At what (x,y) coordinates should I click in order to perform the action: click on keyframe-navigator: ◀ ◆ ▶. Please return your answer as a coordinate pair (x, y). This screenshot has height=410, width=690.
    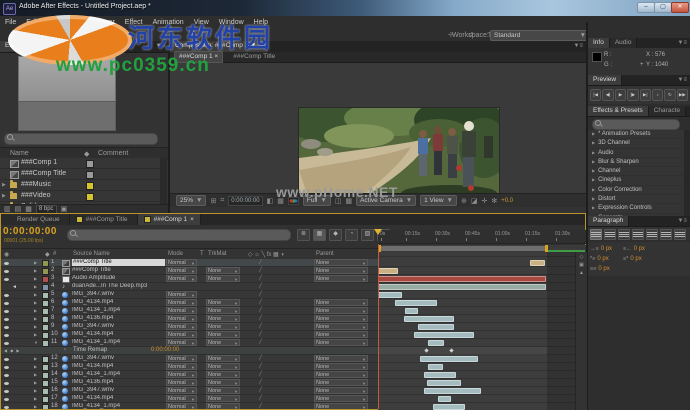
    Looking at the image, I should click on (12, 350).